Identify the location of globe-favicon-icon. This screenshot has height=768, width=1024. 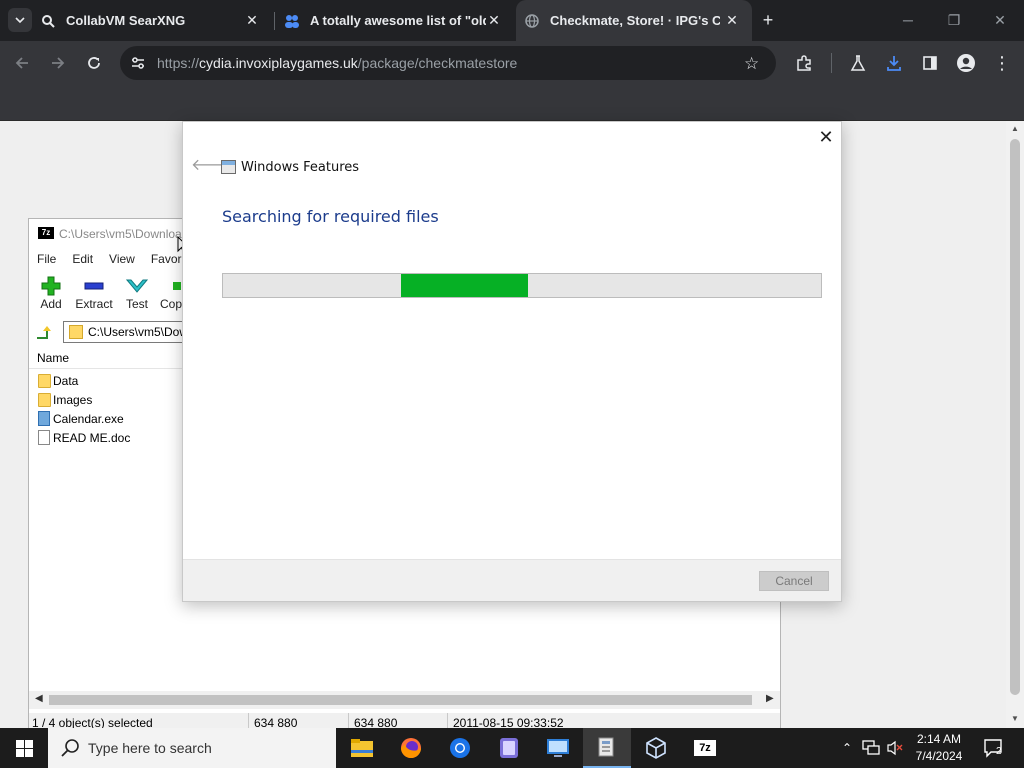
(532, 21).